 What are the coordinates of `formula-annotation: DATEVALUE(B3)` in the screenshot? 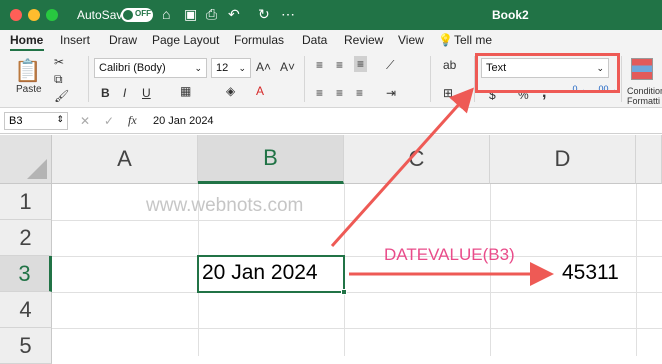 It's located at (449, 254).